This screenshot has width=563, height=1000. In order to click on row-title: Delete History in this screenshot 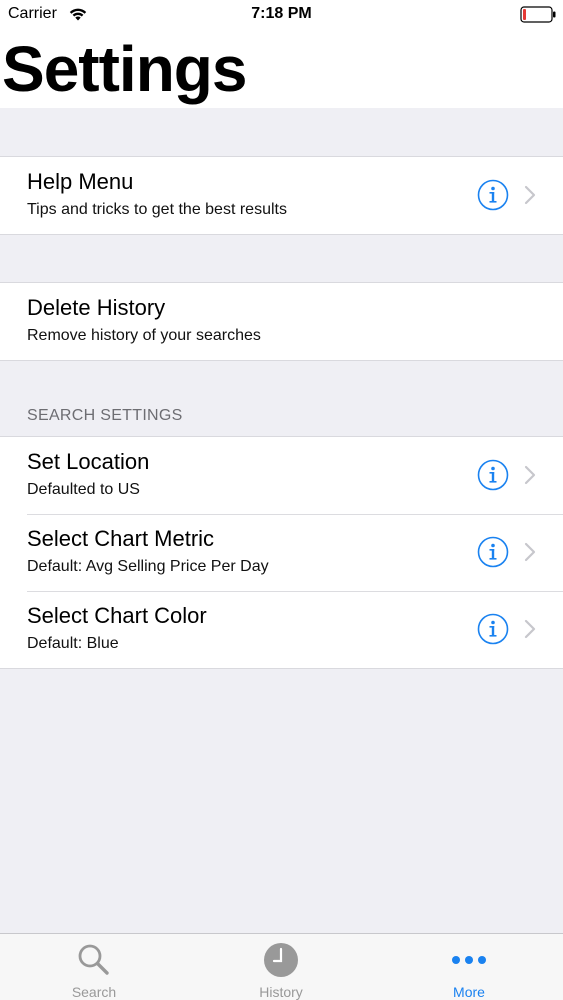, I will do `click(96, 307)`.